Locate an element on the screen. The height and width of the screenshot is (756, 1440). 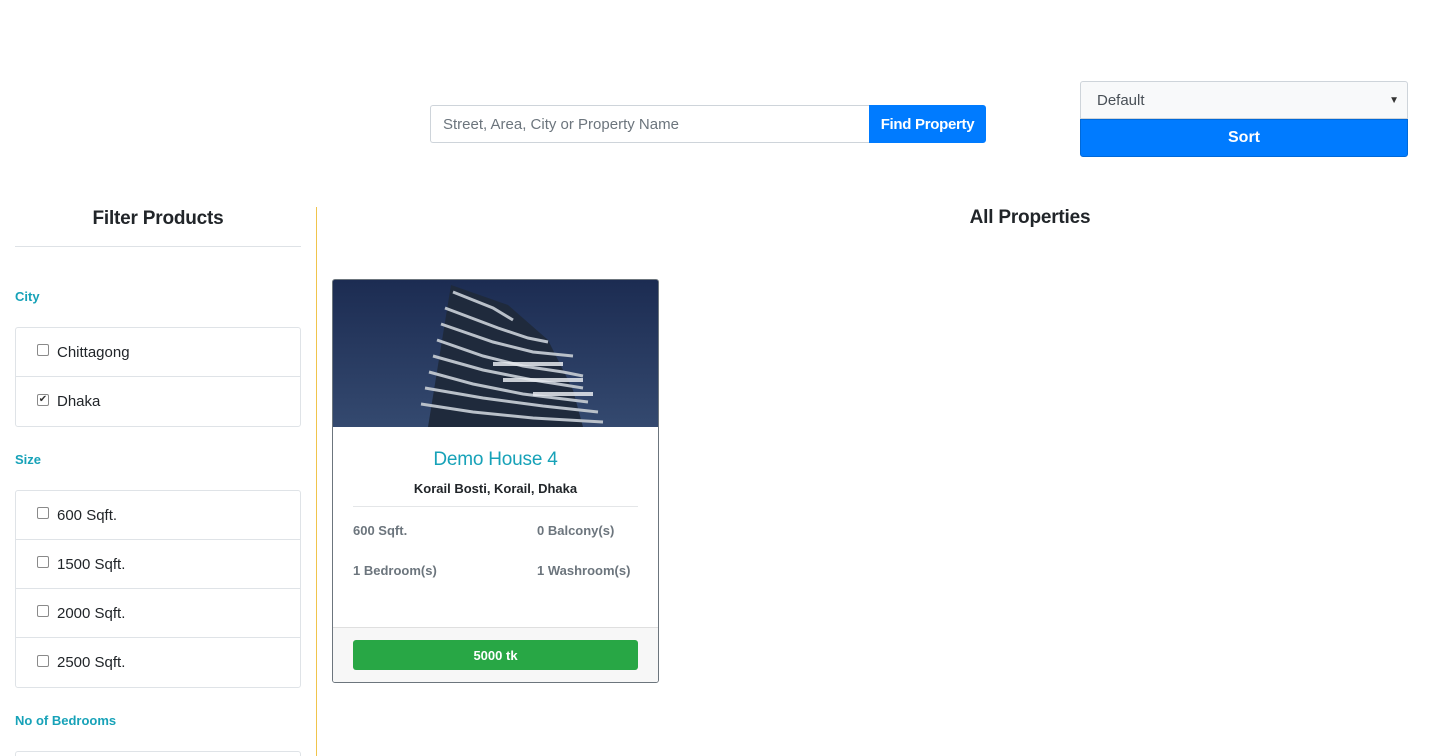
main-header: All Properties is located at coordinates (885, 218).